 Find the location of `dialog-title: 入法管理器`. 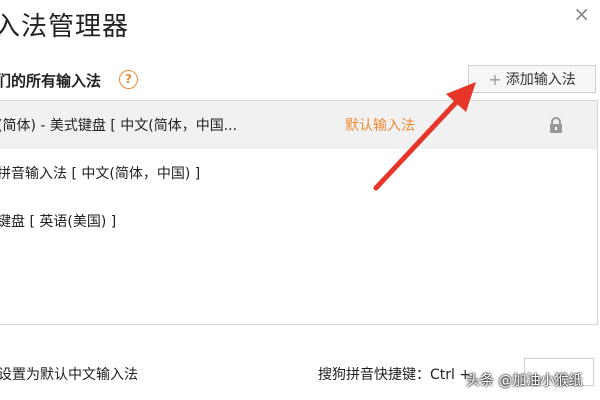

dialog-title: 入法管理器 is located at coordinates (65, 27).